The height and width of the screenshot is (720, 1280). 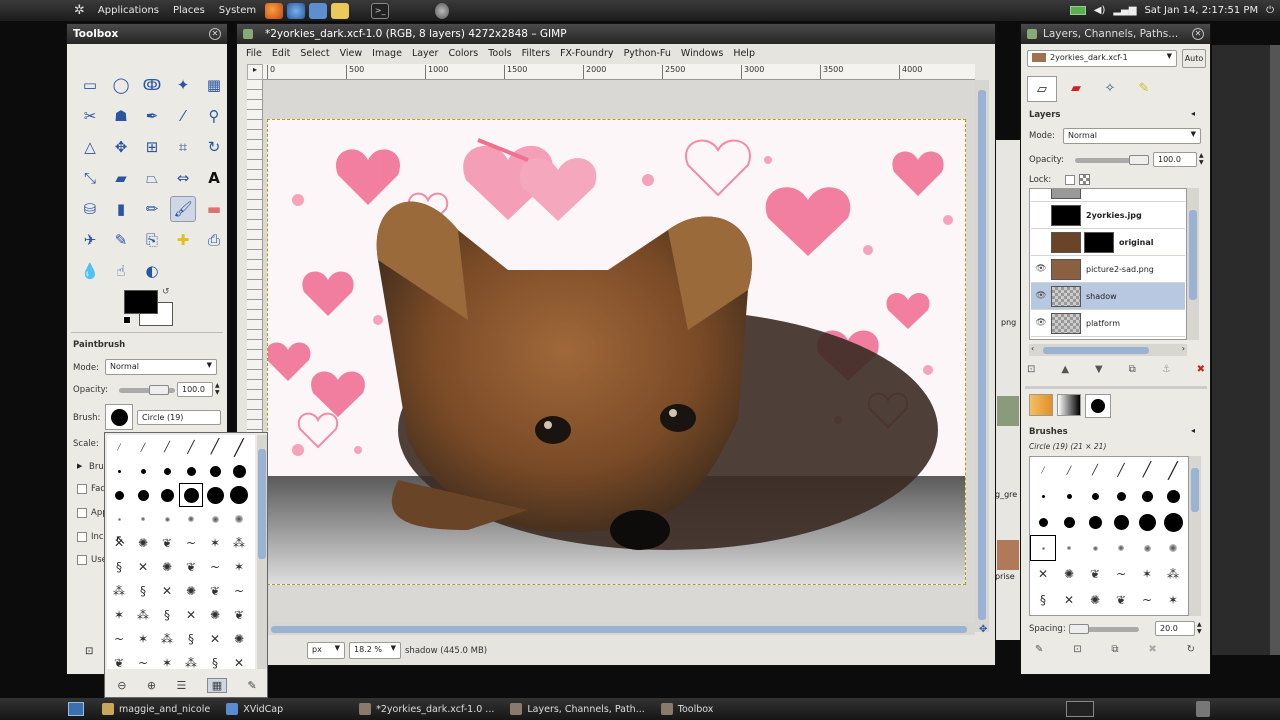 What do you see at coordinates (161, 367) in the screenshot?
I see `mode-select: Normal ▼` at bounding box center [161, 367].